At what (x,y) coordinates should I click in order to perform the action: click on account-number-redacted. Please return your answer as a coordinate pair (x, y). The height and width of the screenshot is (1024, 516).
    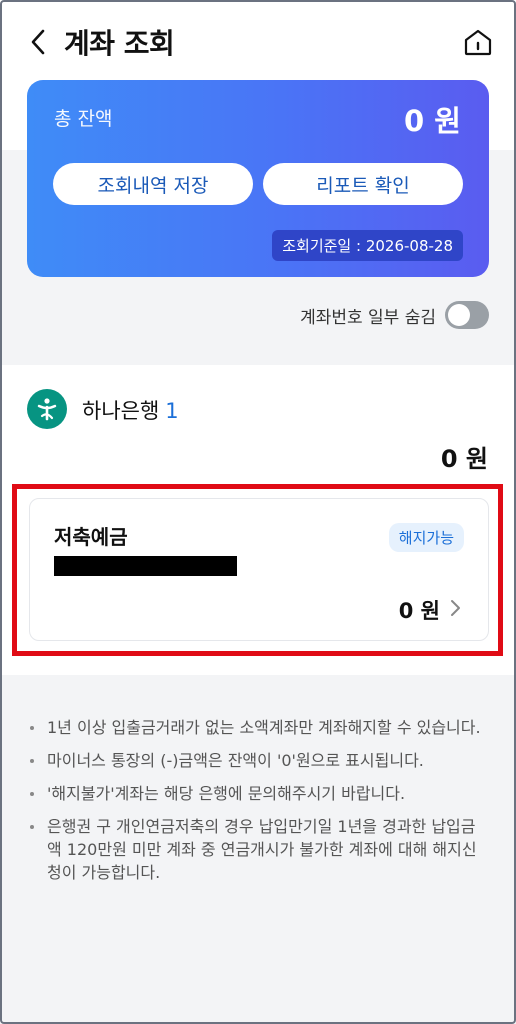
    Looking at the image, I should click on (145, 566).